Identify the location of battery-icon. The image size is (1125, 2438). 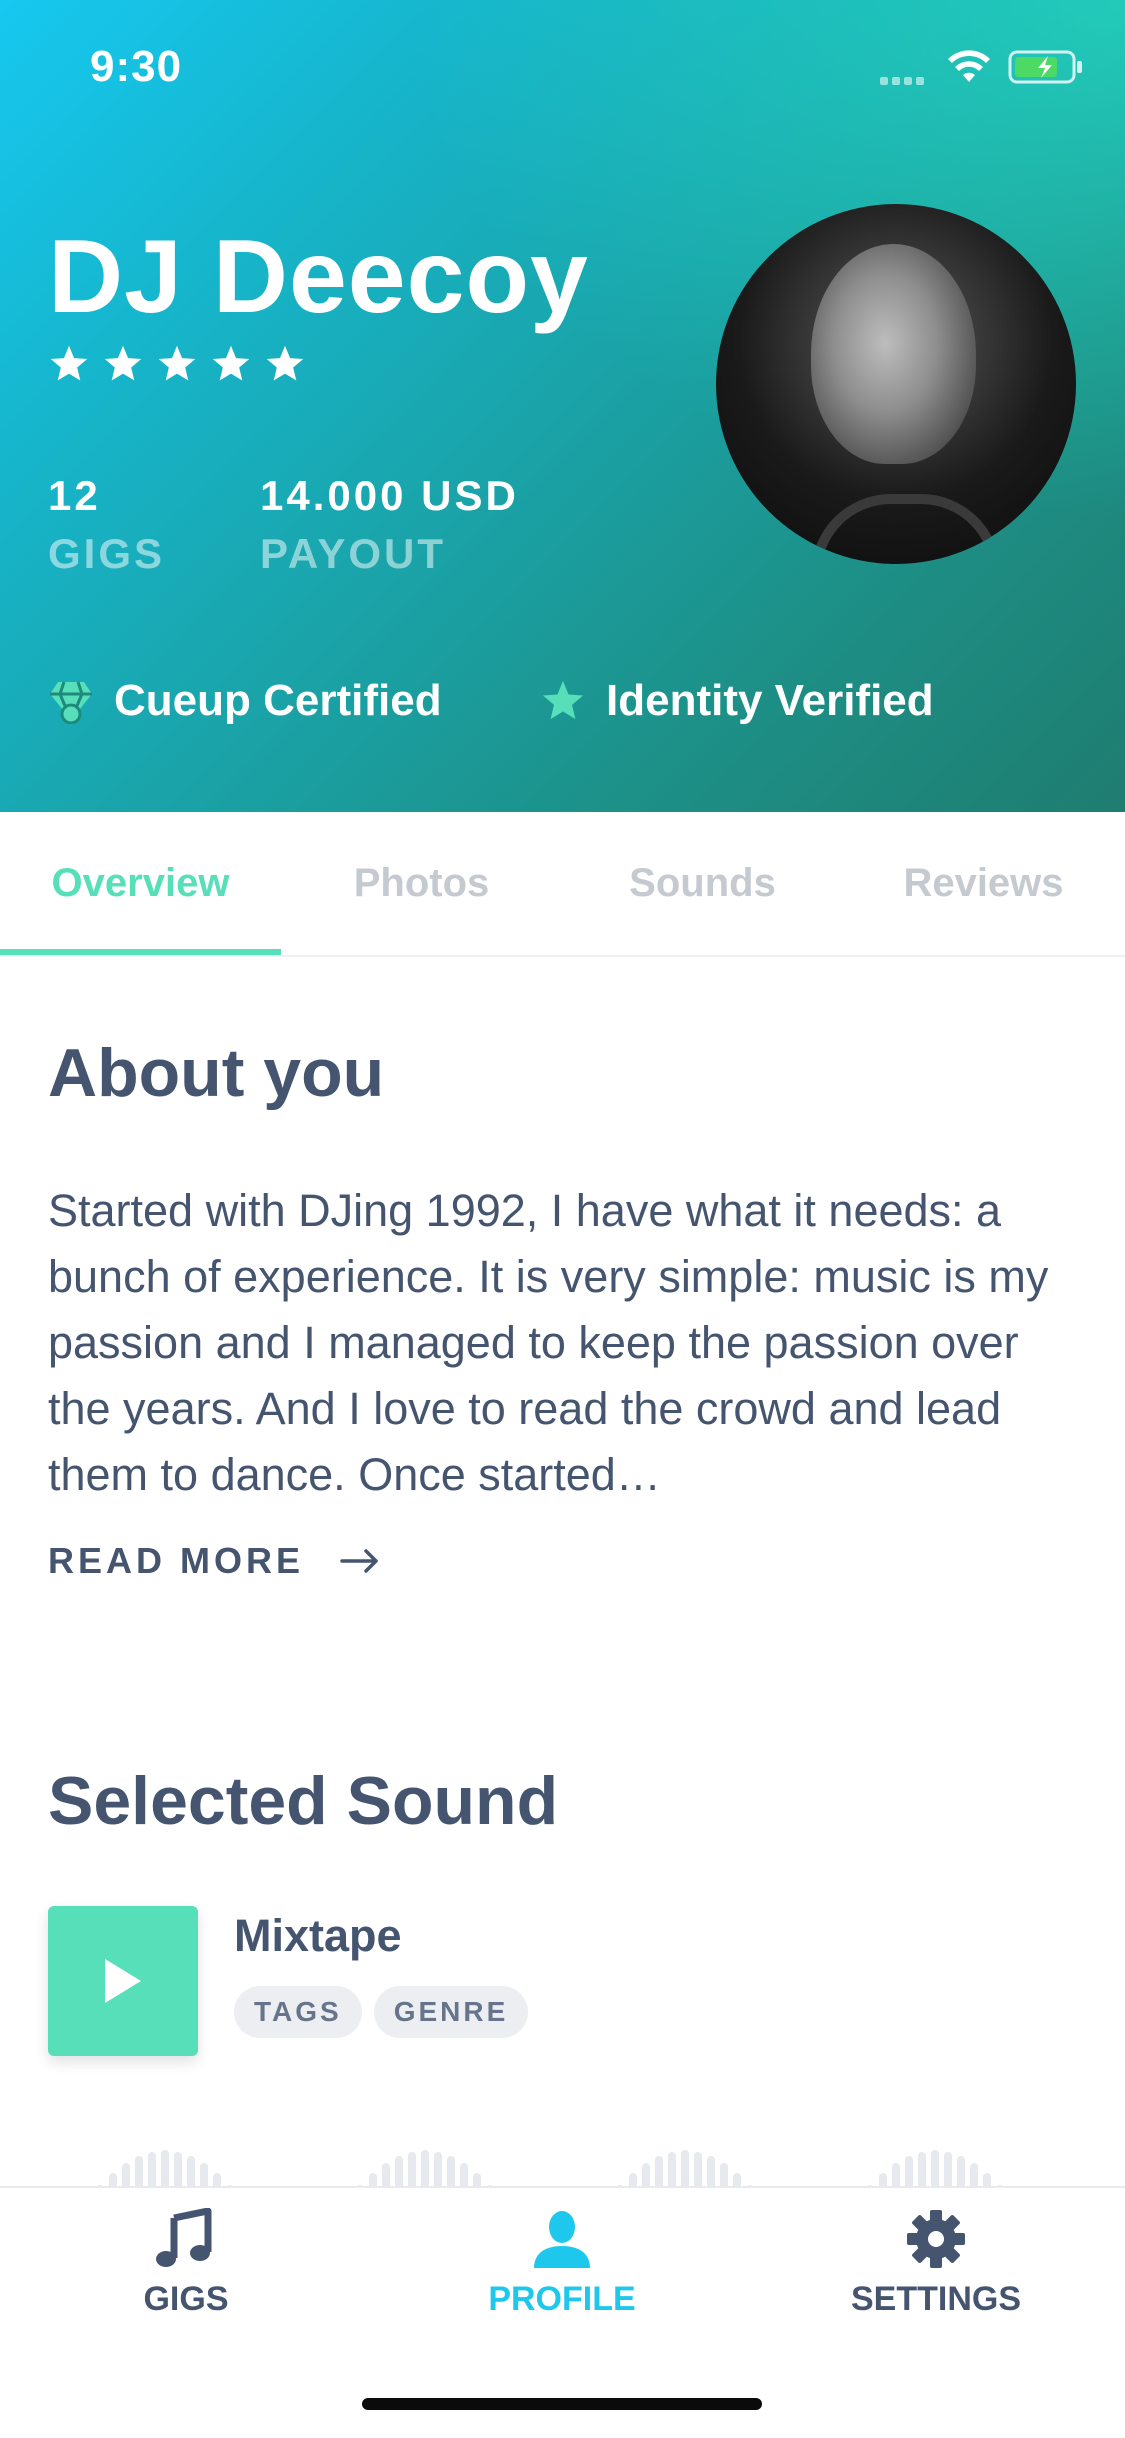
(1045, 67).